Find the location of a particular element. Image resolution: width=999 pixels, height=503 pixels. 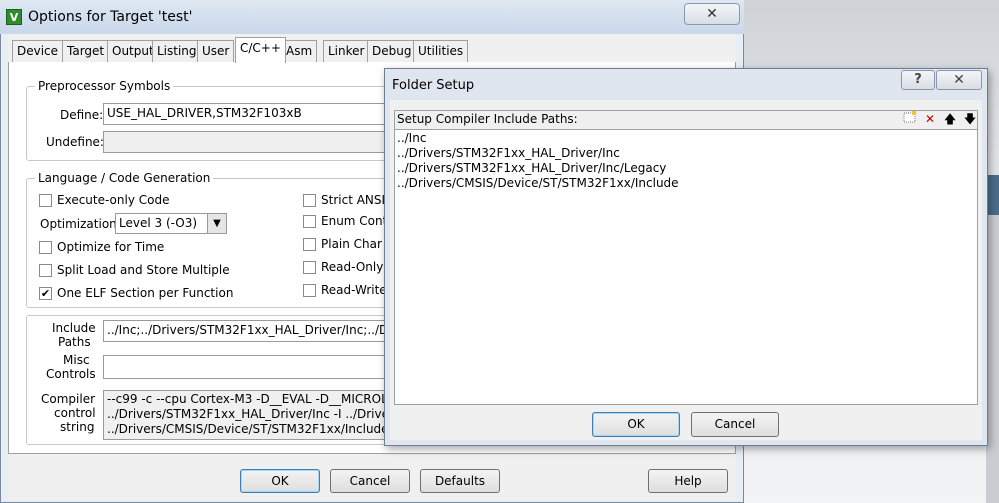

misc-controls-label-line1: Misc is located at coordinates (76, 360).